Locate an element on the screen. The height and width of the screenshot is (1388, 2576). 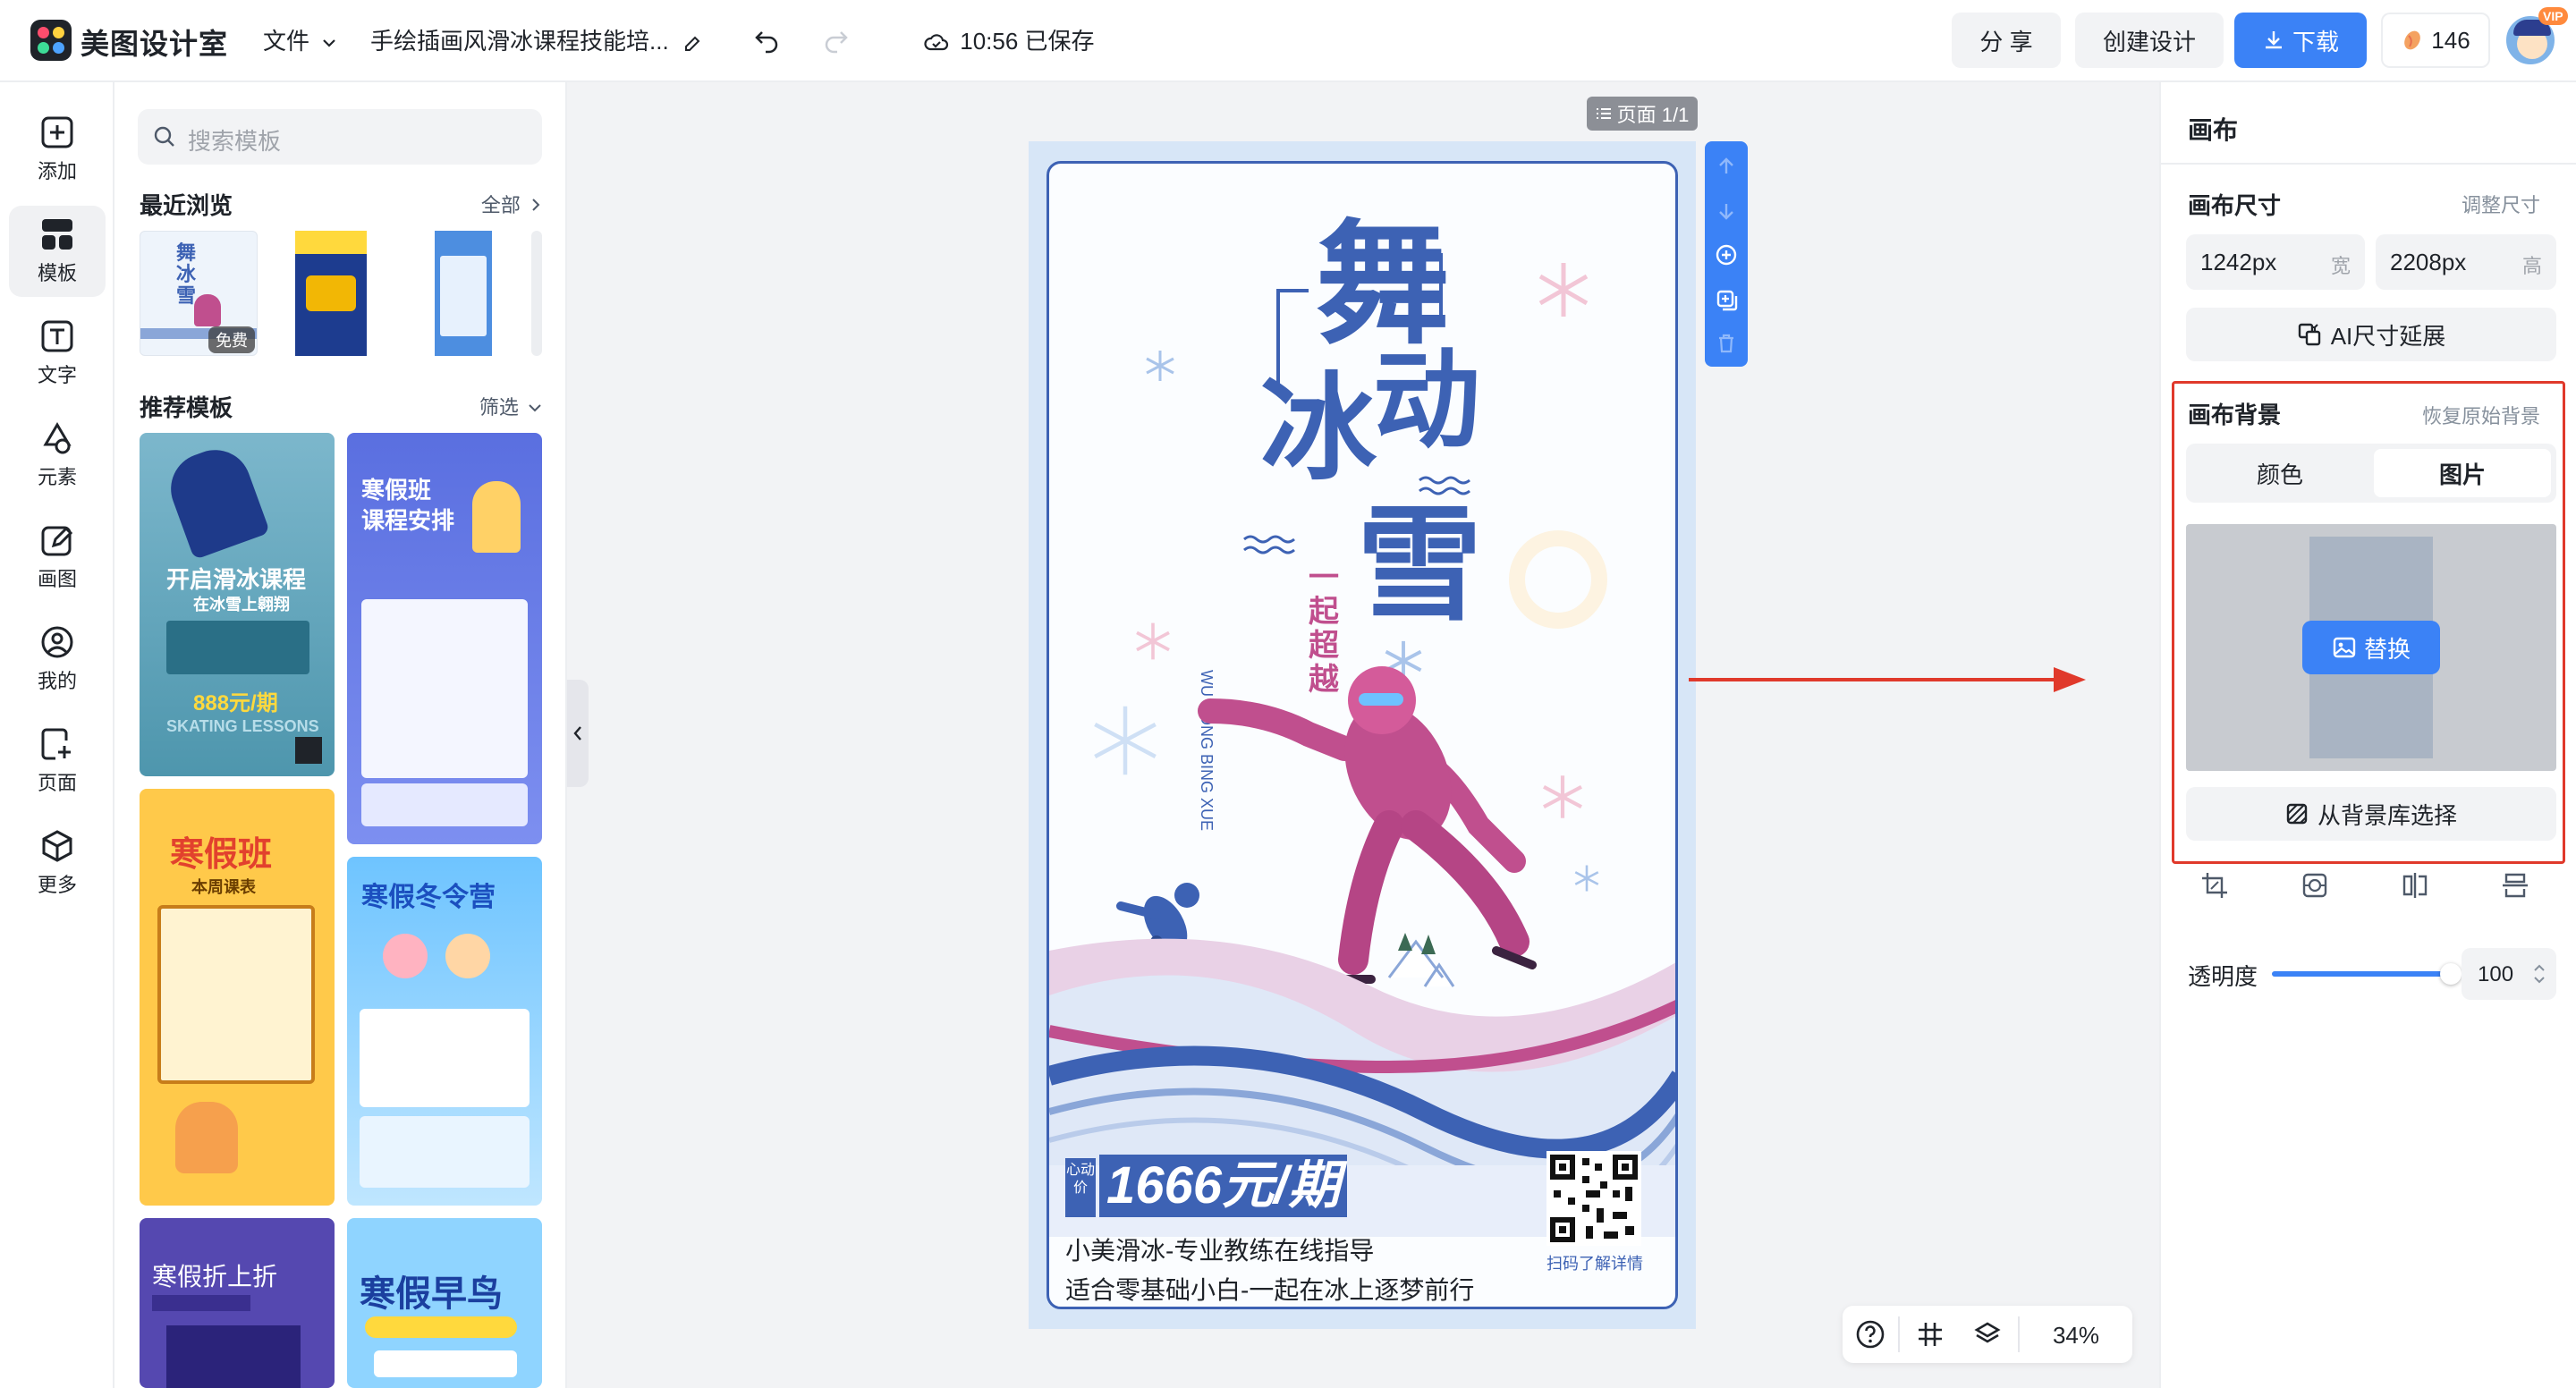
rail-item-elements: 元素 is located at coordinates (57, 456).